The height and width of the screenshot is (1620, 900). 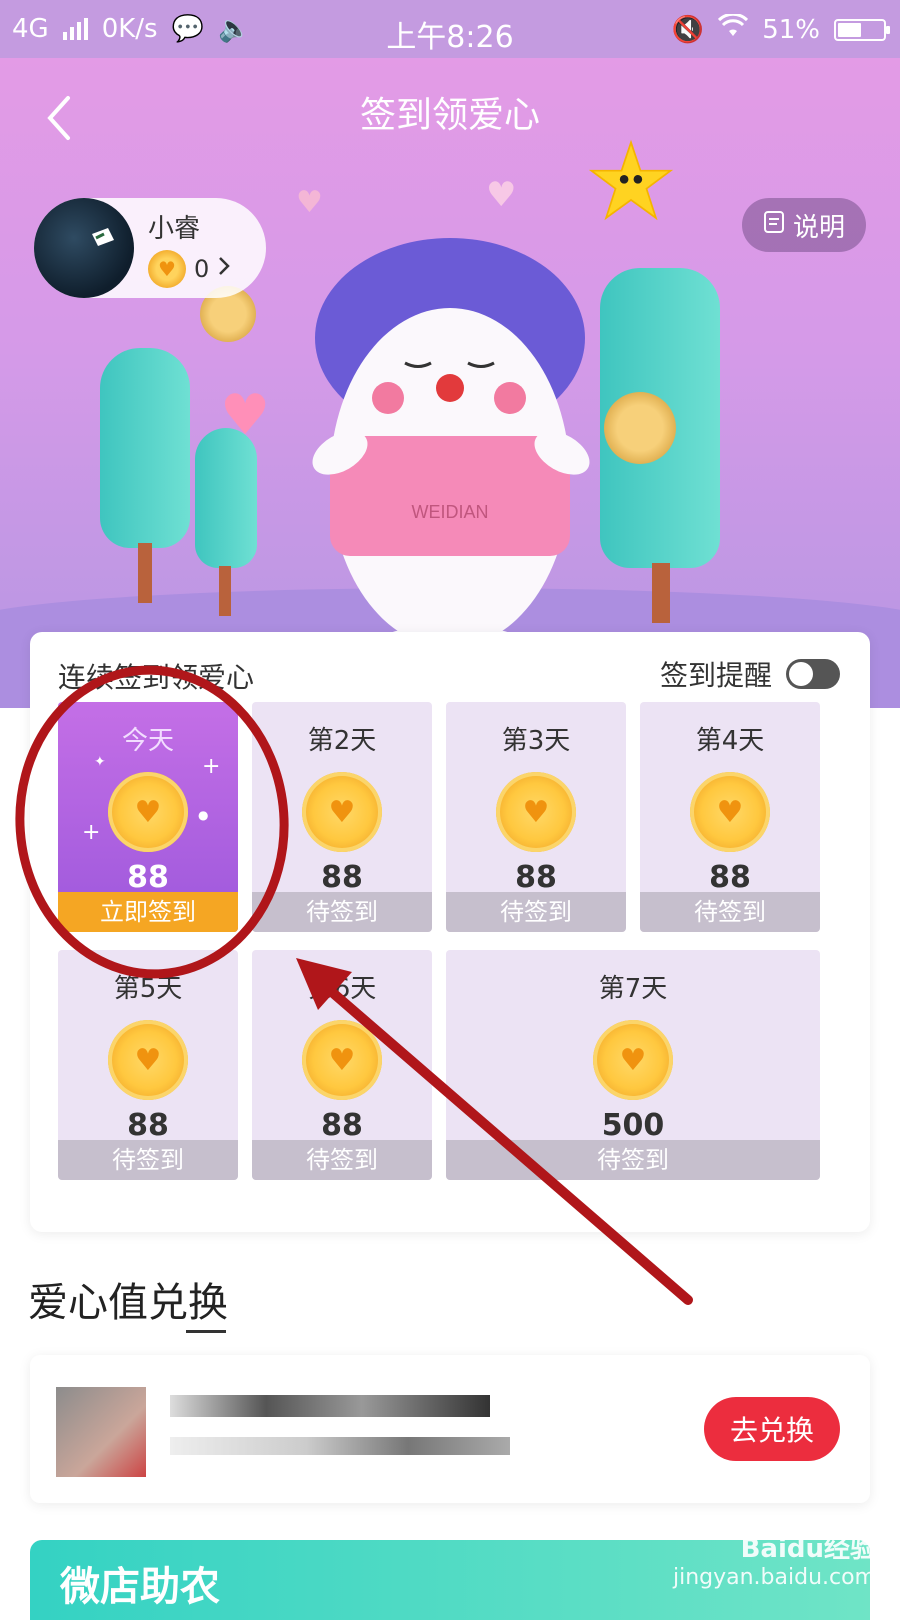 What do you see at coordinates (818, 227) in the screenshot?
I see `explain-label: 说明` at bounding box center [818, 227].